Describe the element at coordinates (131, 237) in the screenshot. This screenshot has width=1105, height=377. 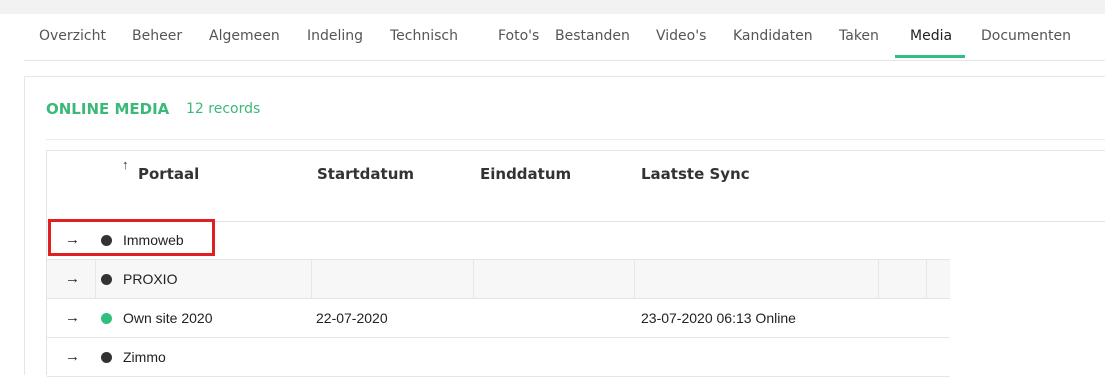
I see `highlight-box` at that location.